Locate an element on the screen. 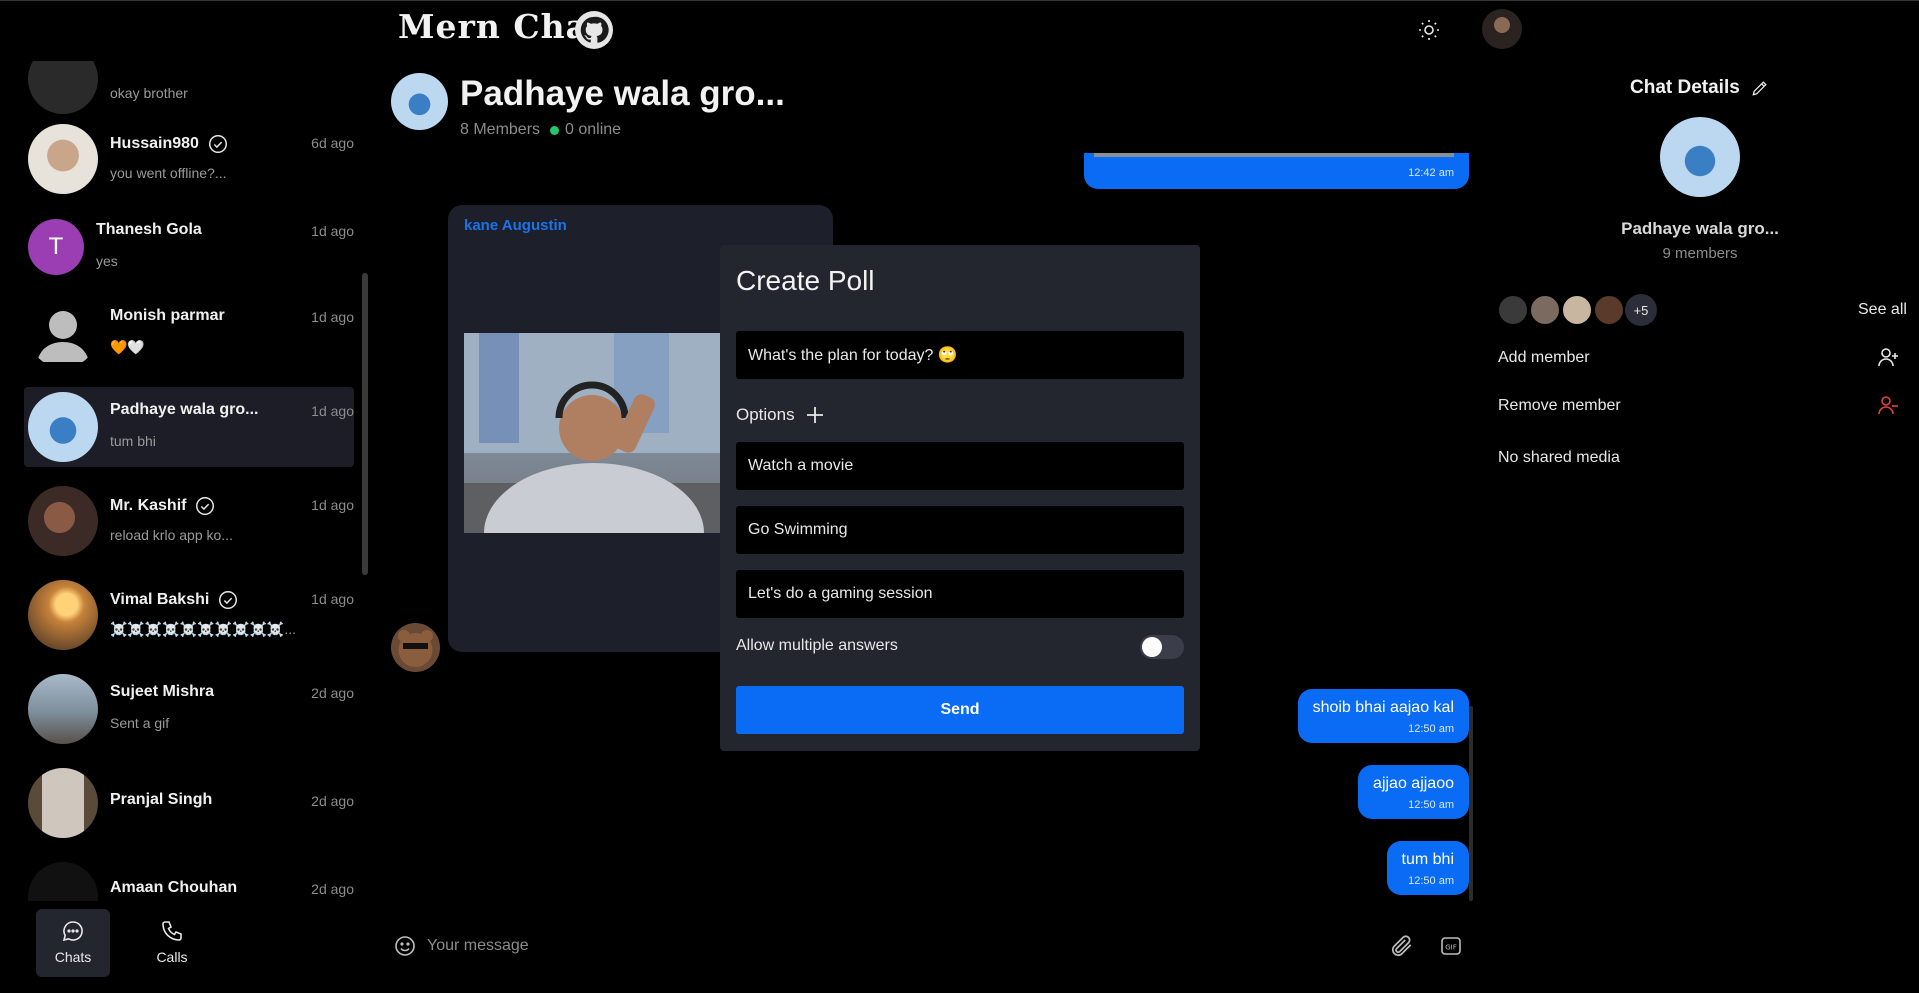  gif-icon: GIF is located at coordinates (1451, 946).